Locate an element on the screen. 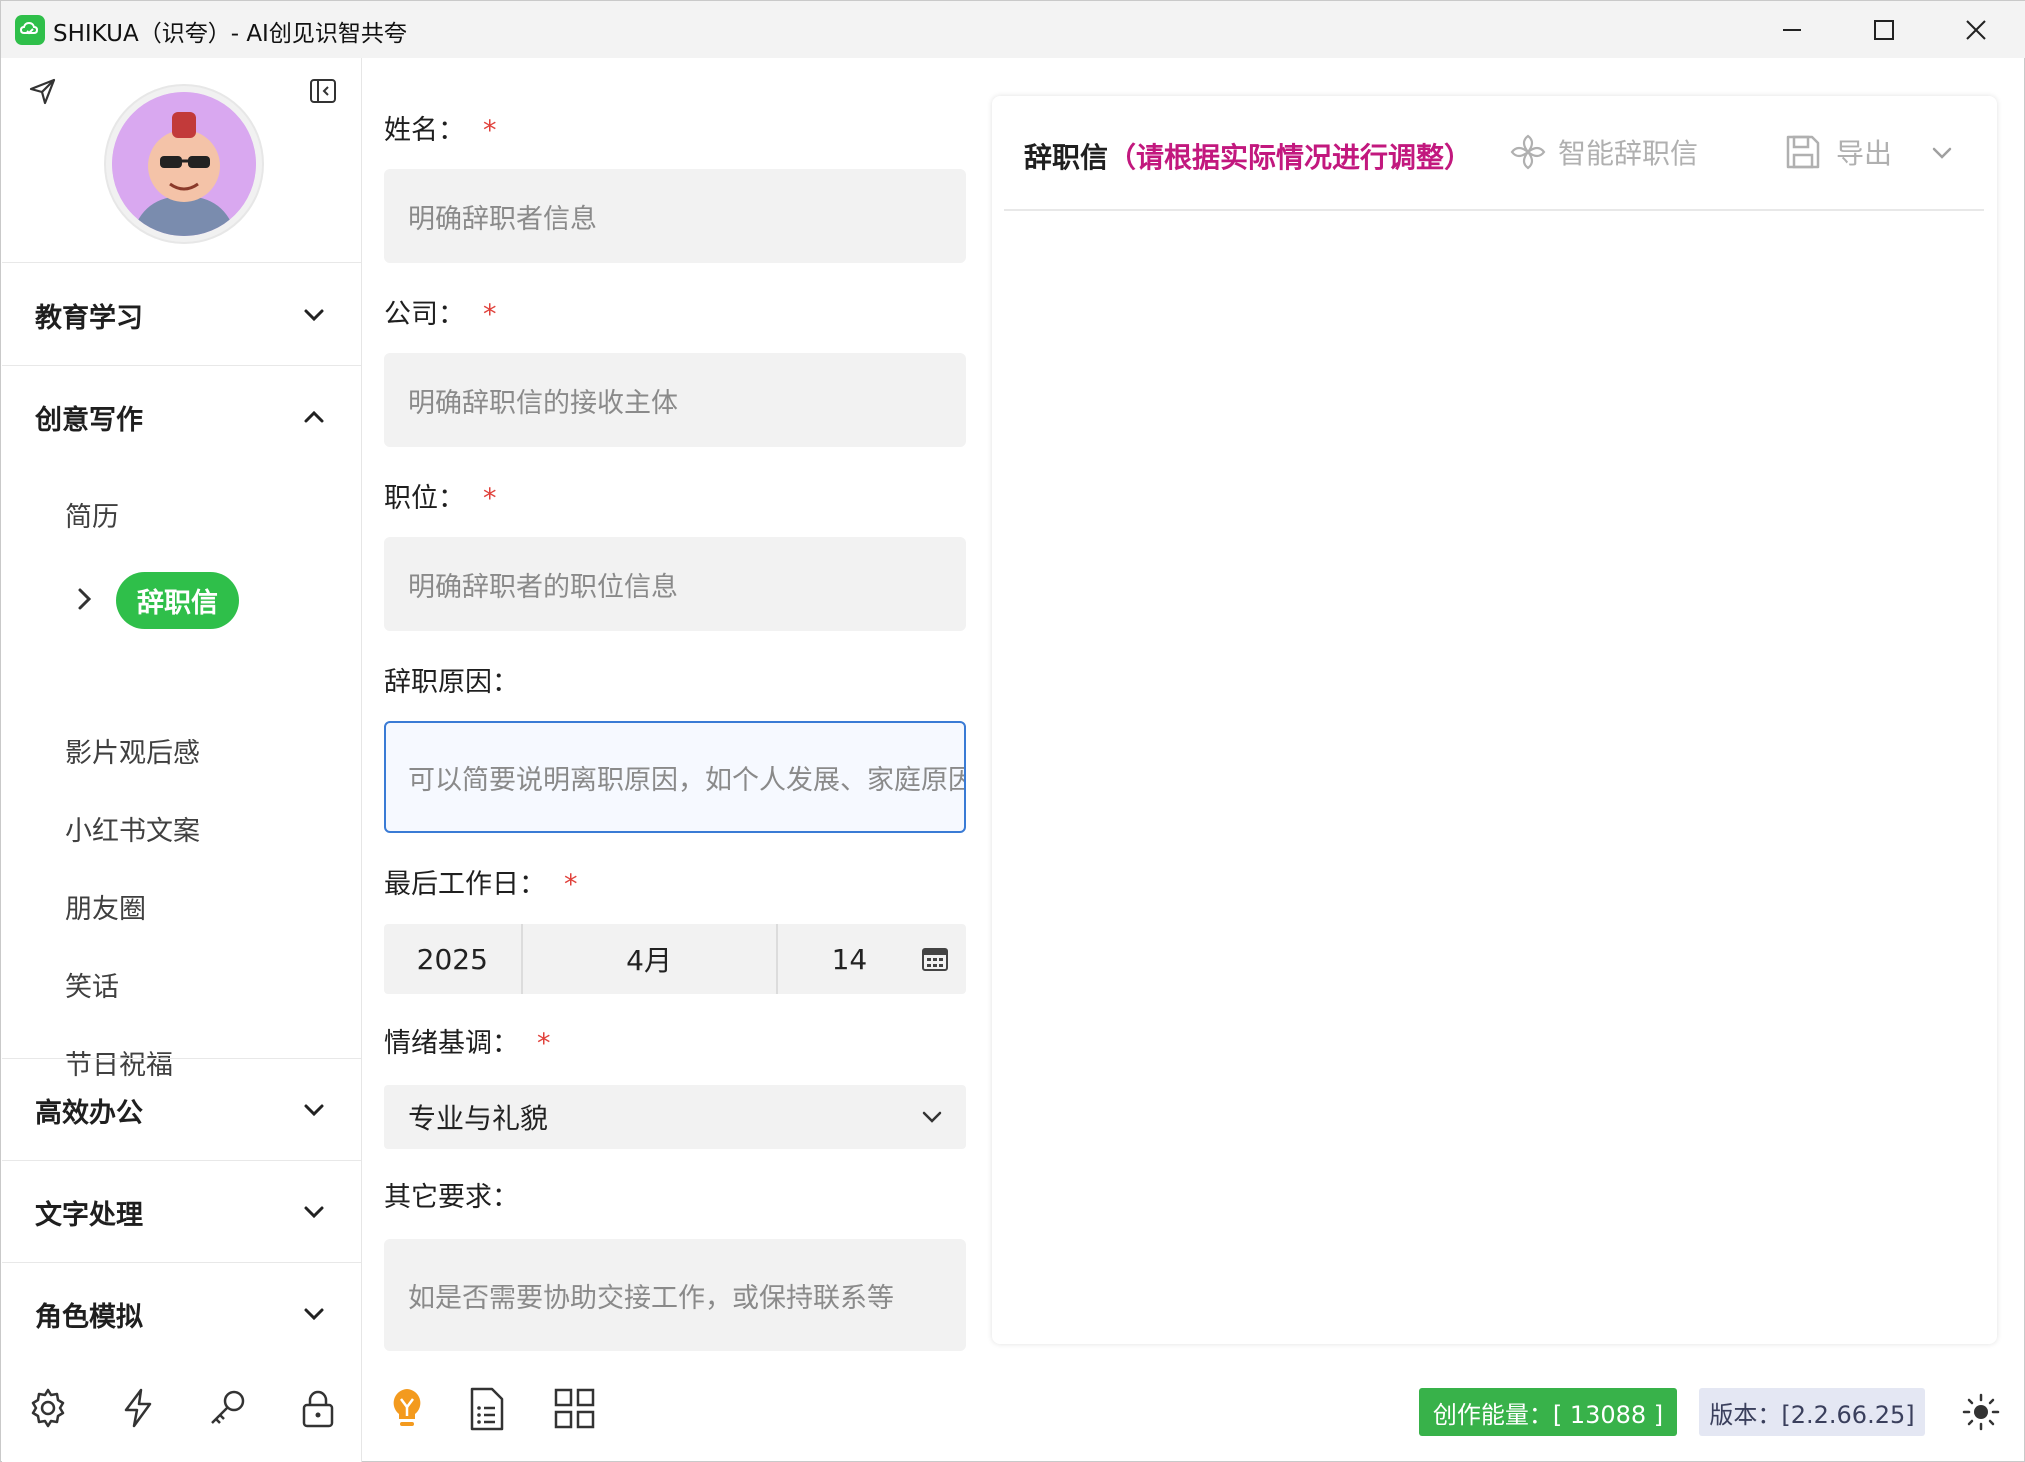 Image resolution: width=2025 pixels, height=1462 pixels. sidebar-item-resume: 简历 is located at coordinates (92, 514).